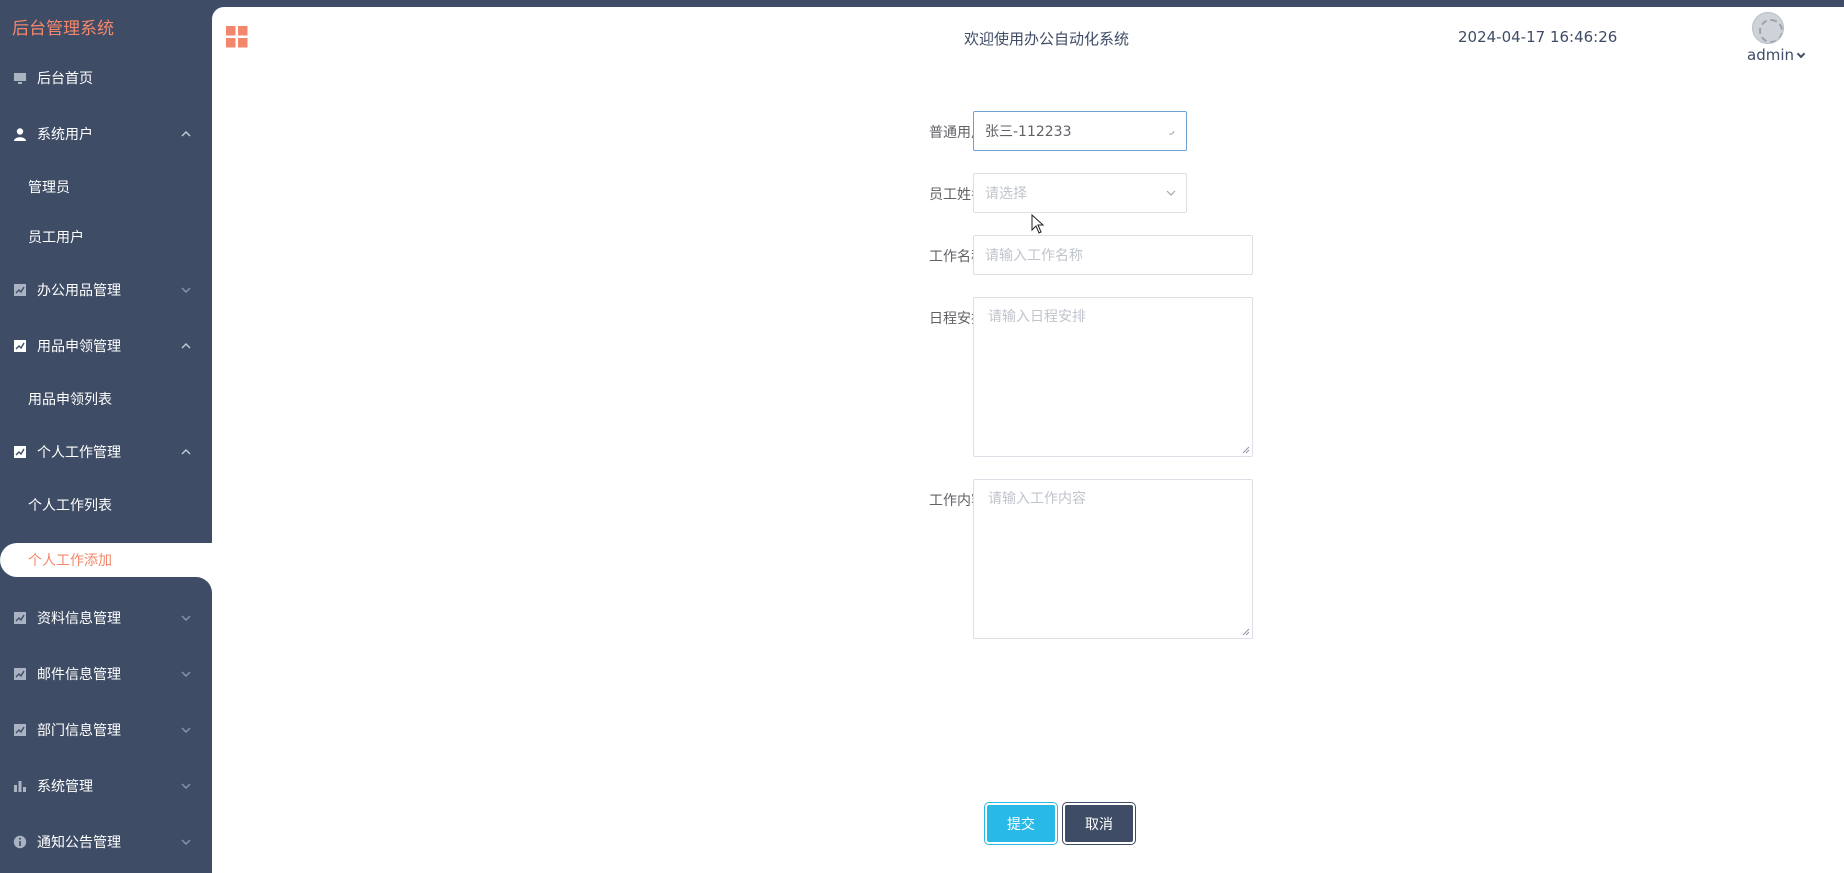 This screenshot has height=873, width=1844. I want to click on user-name: admin, so click(1770, 55).